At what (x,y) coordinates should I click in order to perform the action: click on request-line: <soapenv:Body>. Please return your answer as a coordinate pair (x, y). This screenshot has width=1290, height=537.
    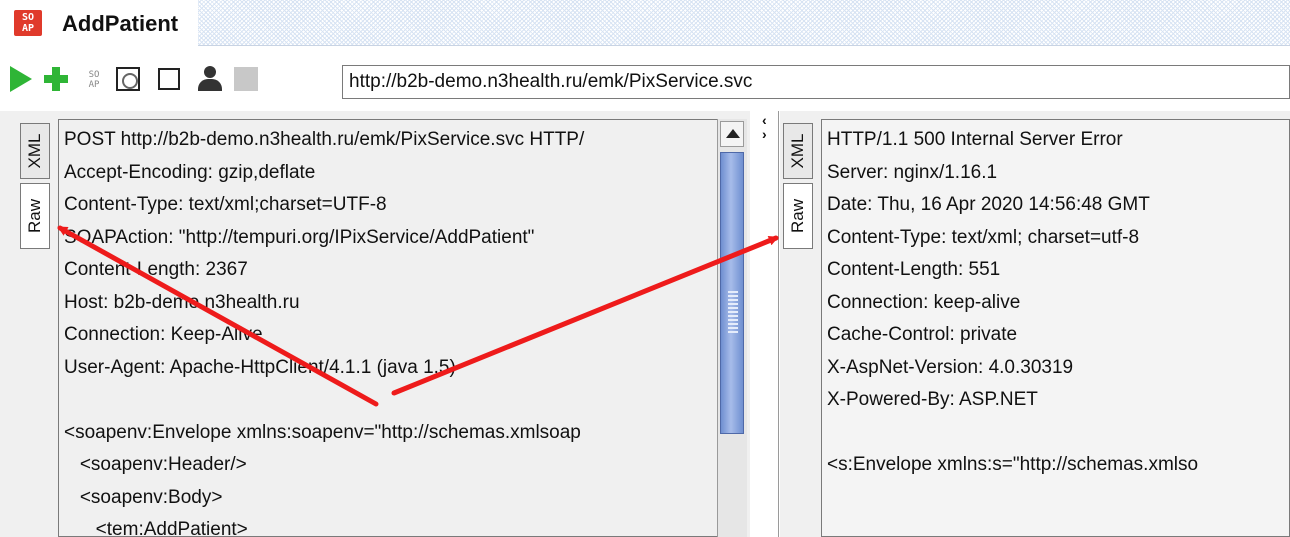
    Looking at the image, I should click on (143, 497).